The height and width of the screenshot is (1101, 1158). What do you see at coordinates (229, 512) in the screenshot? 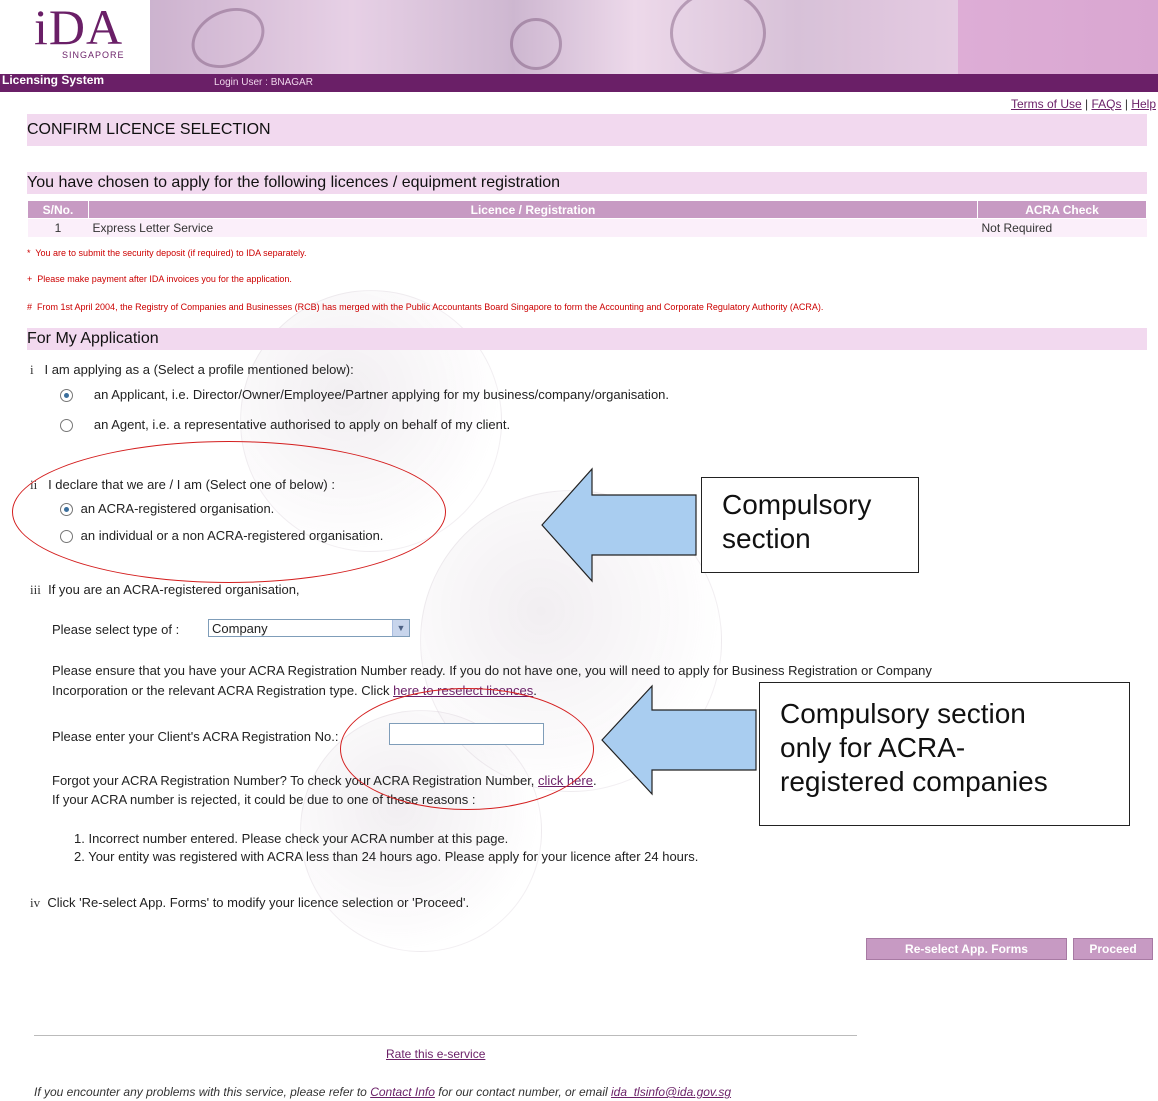
I see `annotation-ellipse-declaration` at bounding box center [229, 512].